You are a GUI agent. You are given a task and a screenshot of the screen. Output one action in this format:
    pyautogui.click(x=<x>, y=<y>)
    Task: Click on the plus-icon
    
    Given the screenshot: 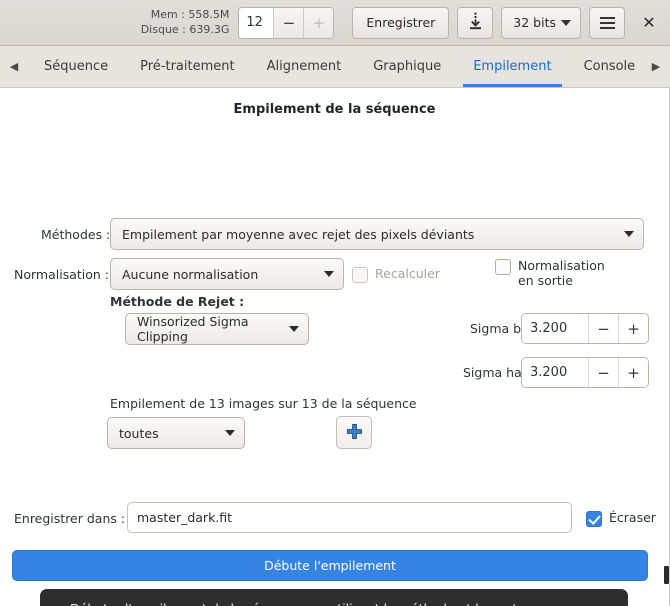 What is the action you would take?
    pyautogui.click(x=354, y=433)
    